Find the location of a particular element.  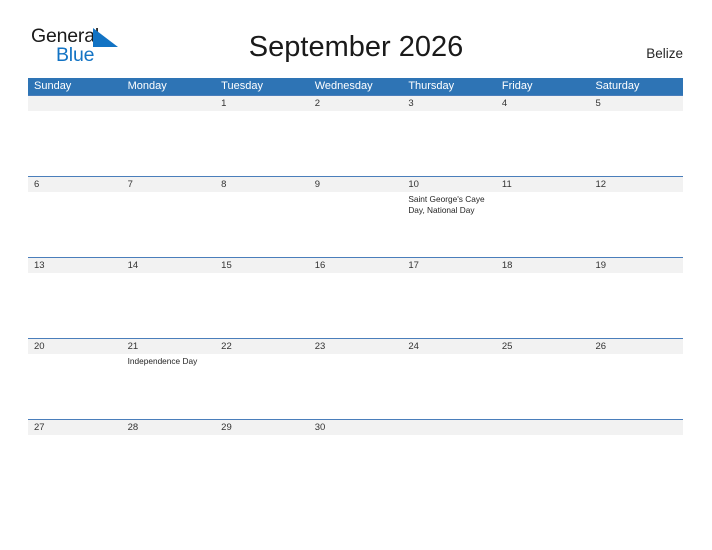

day-number: 28 is located at coordinates (133, 427).